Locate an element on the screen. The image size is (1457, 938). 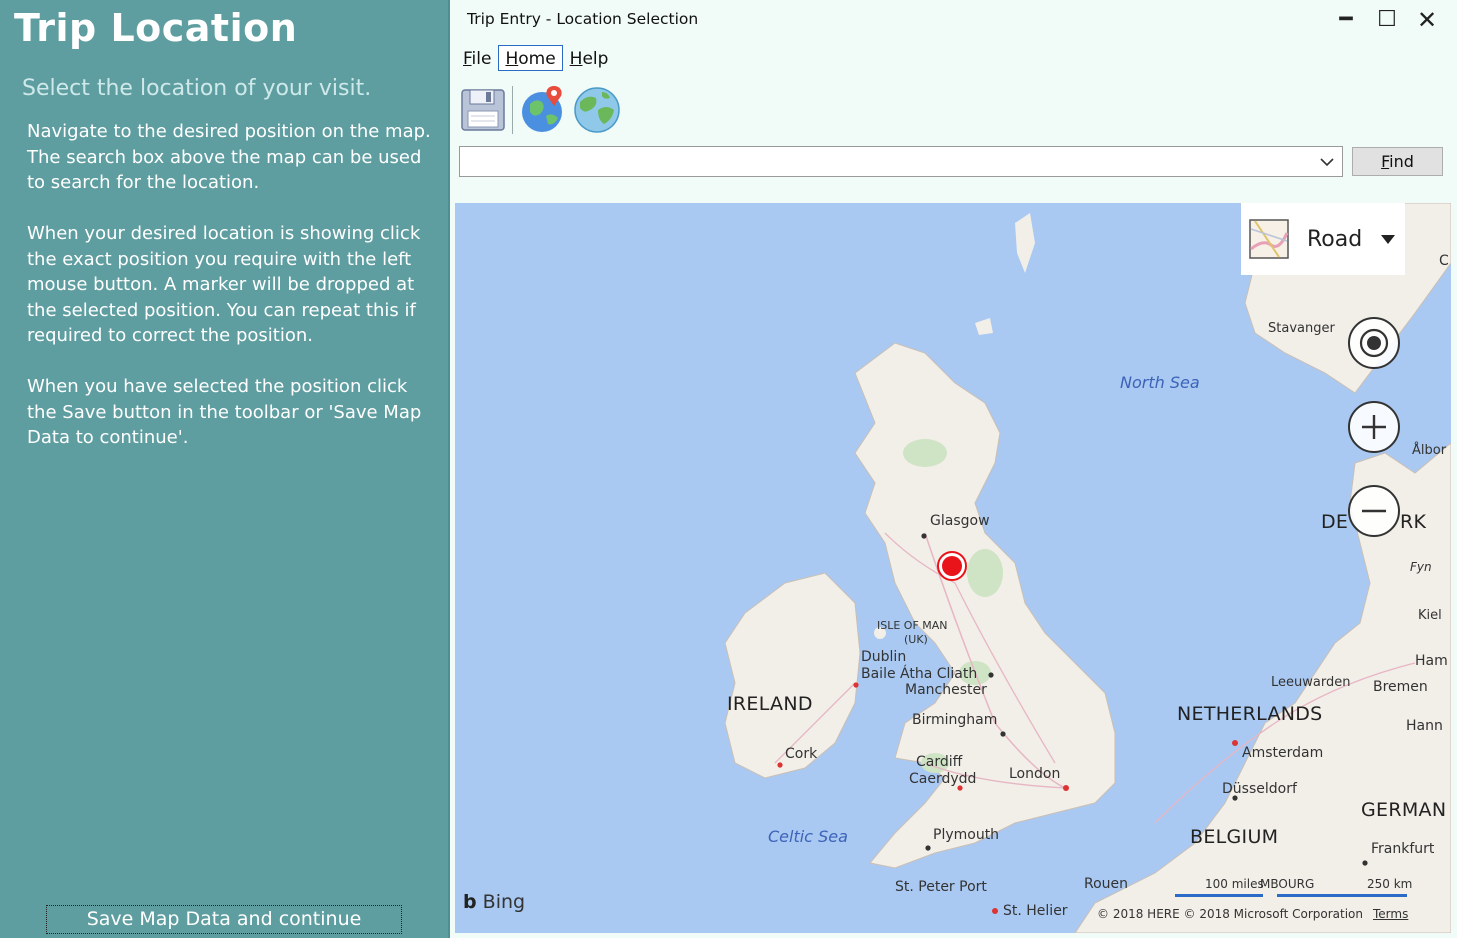
menu-help: Help is located at coordinates (589, 58).